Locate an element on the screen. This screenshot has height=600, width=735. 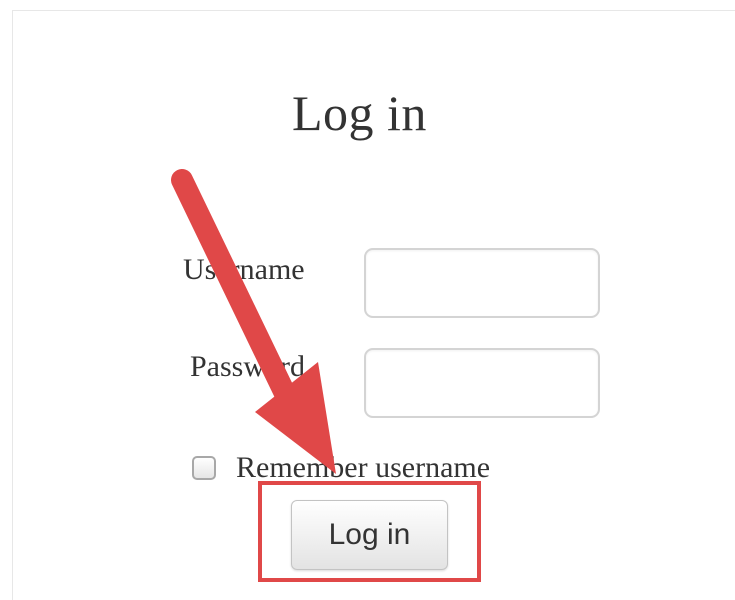
page-title: Log in is located at coordinates (359, 113).